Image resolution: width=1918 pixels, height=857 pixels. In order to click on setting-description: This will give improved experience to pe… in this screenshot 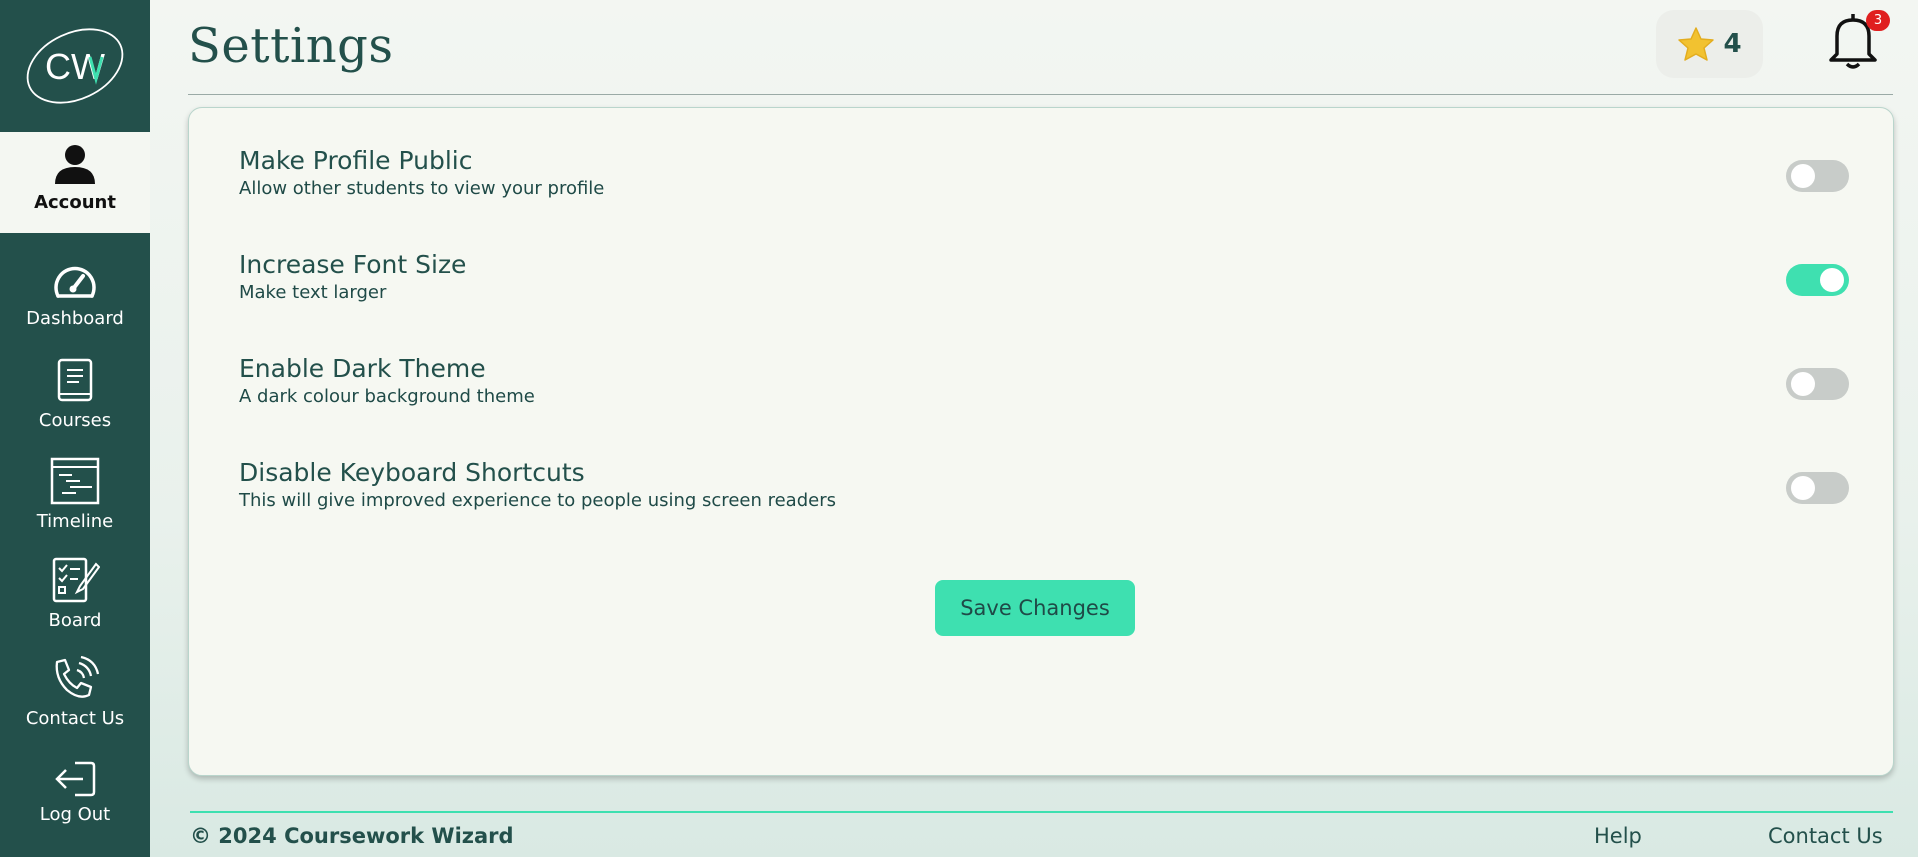, I will do `click(537, 500)`.